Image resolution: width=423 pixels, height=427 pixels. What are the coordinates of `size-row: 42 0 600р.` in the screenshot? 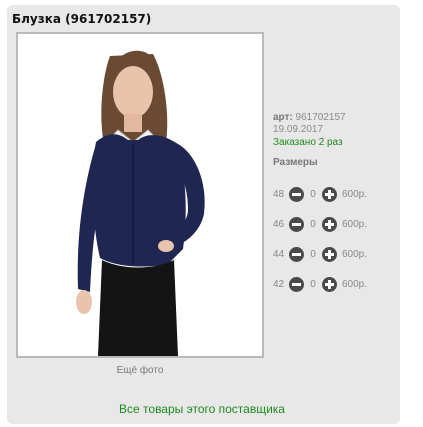 It's located at (320, 284).